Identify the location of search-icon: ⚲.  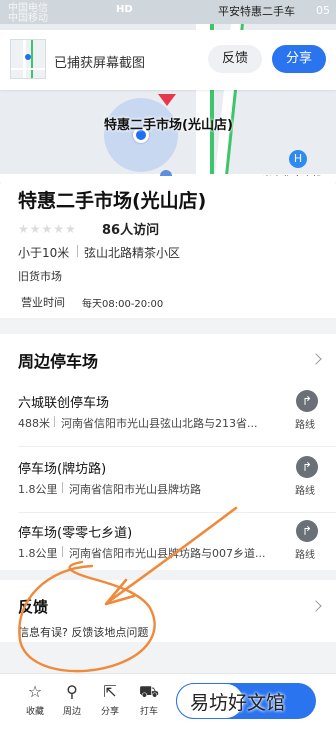
(72, 691).